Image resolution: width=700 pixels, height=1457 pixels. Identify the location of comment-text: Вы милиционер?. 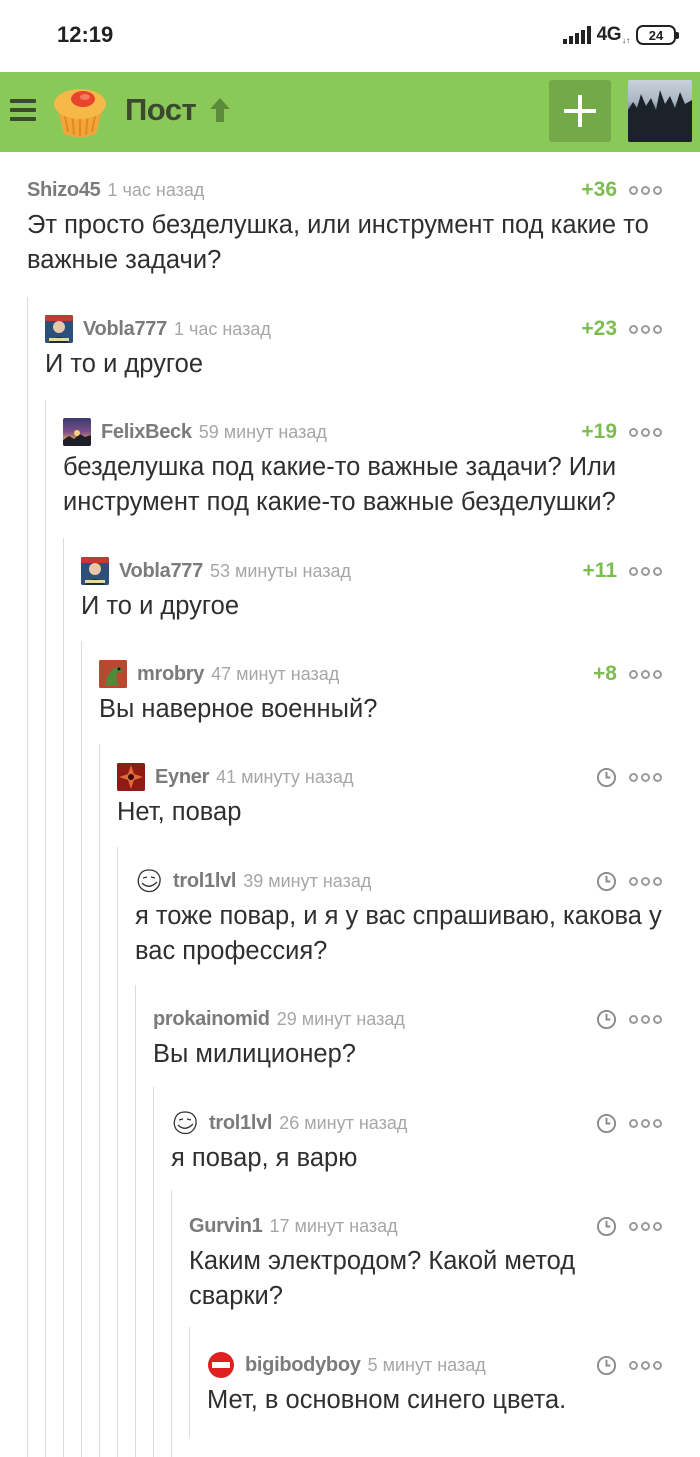
(254, 1054).